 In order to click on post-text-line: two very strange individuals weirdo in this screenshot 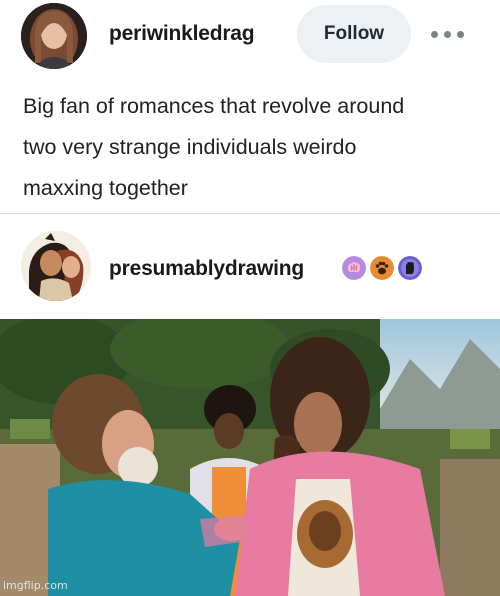, I will do `click(190, 147)`.